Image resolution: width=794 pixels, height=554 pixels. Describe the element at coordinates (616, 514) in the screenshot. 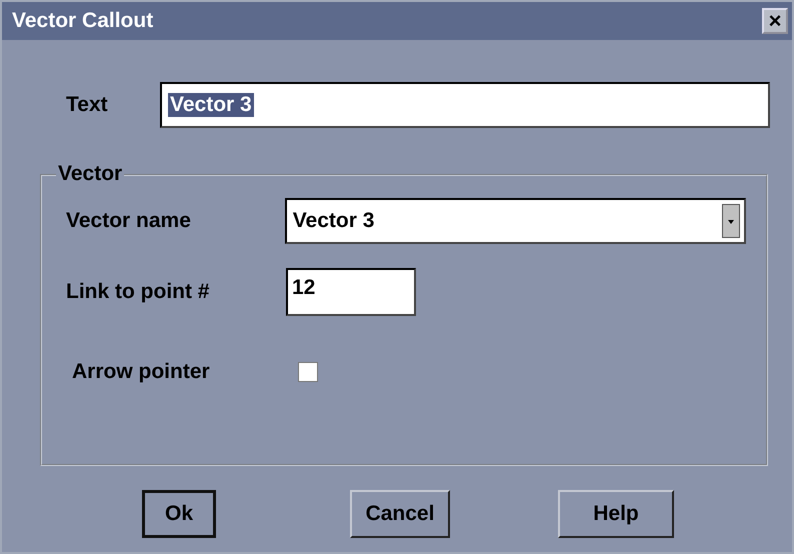

I see `dialog-button: Help` at that location.